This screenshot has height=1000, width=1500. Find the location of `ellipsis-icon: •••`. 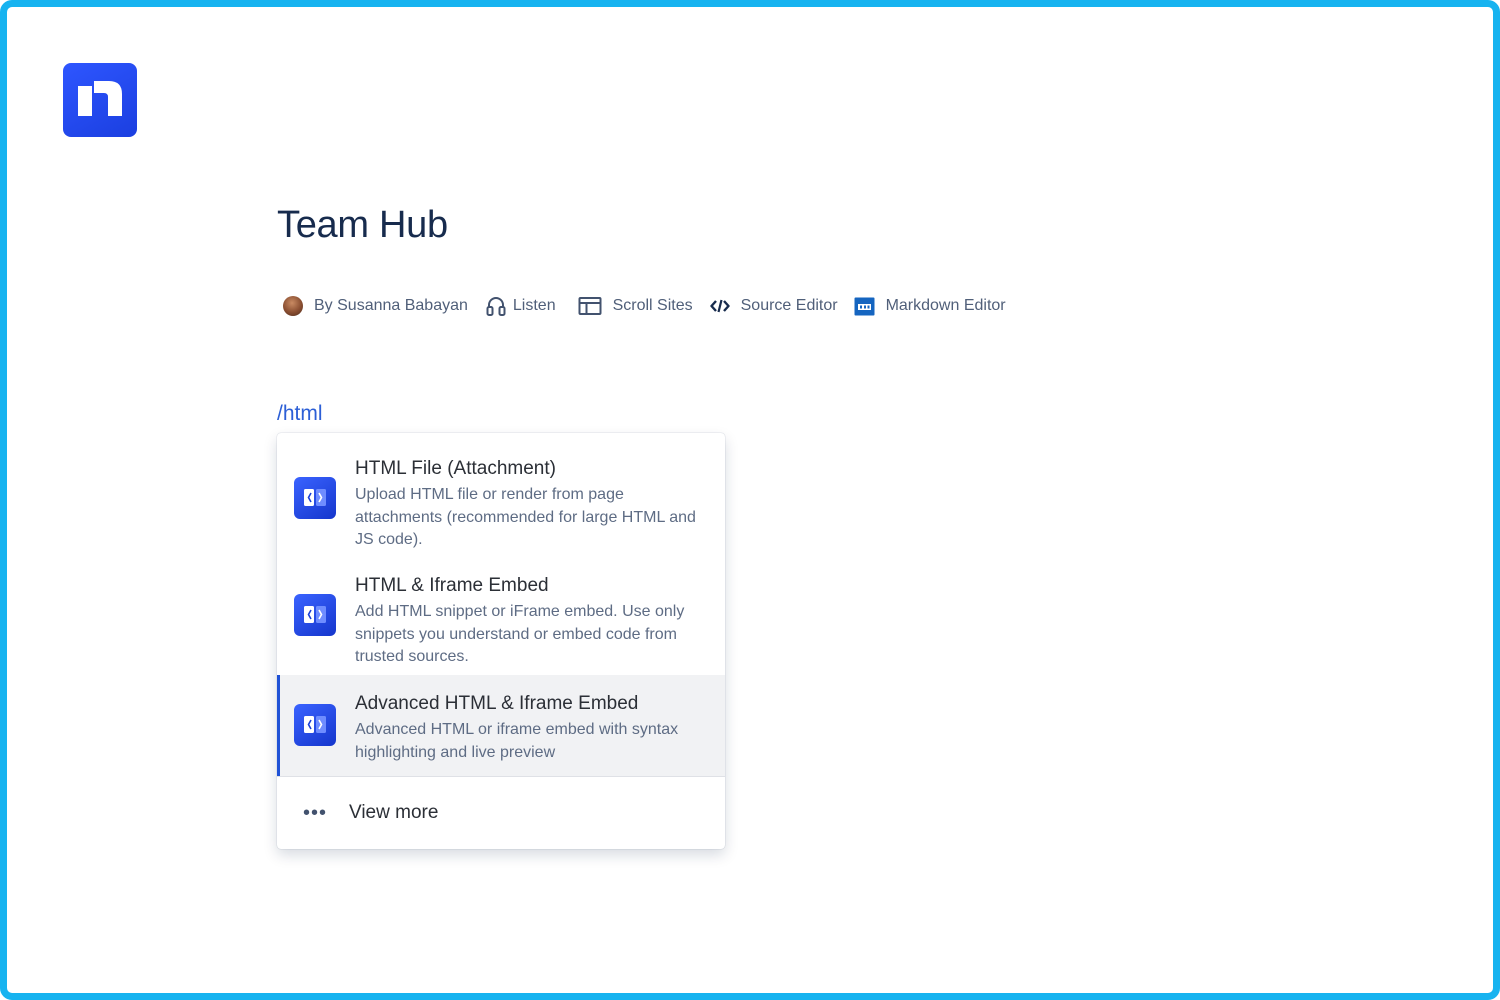

ellipsis-icon: ••• is located at coordinates (315, 813).